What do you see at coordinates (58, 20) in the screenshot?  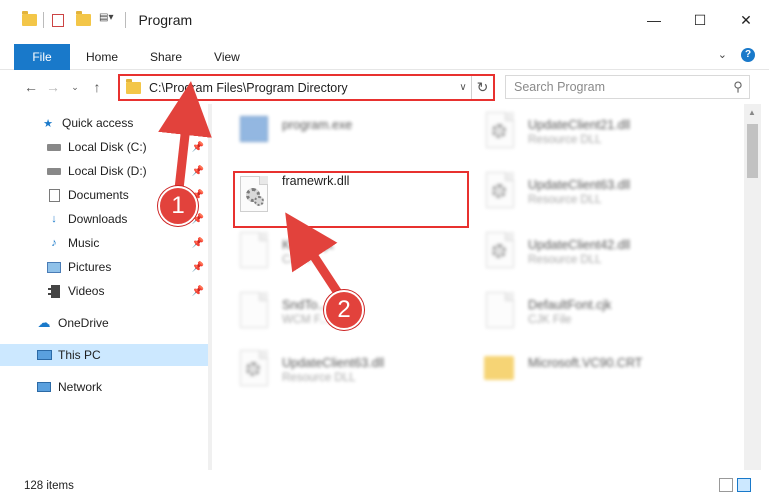 I see `properties-icon` at bounding box center [58, 20].